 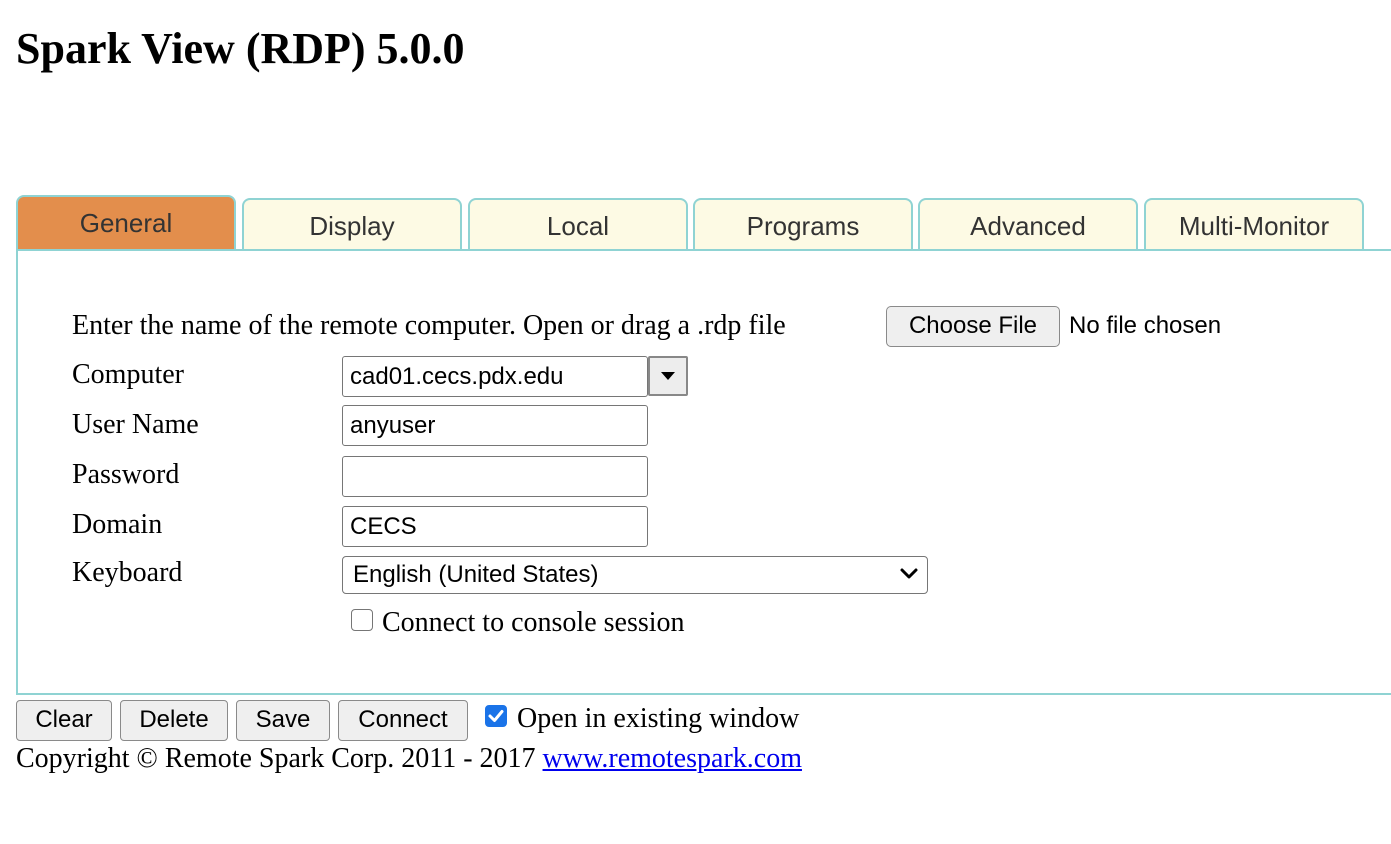 What do you see at coordinates (495, 425) in the screenshot?
I see `username-input: anyuser` at bounding box center [495, 425].